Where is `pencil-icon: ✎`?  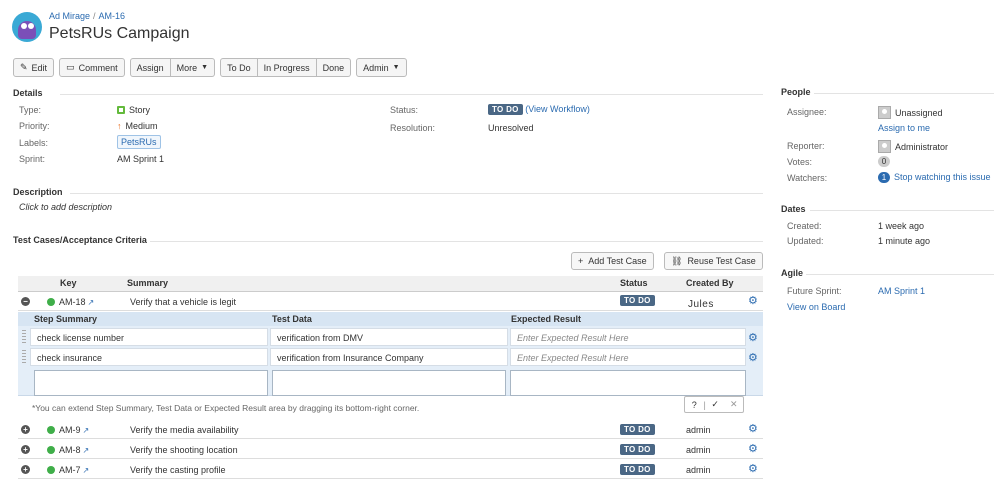
pencil-icon: ✎ is located at coordinates (24, 67).